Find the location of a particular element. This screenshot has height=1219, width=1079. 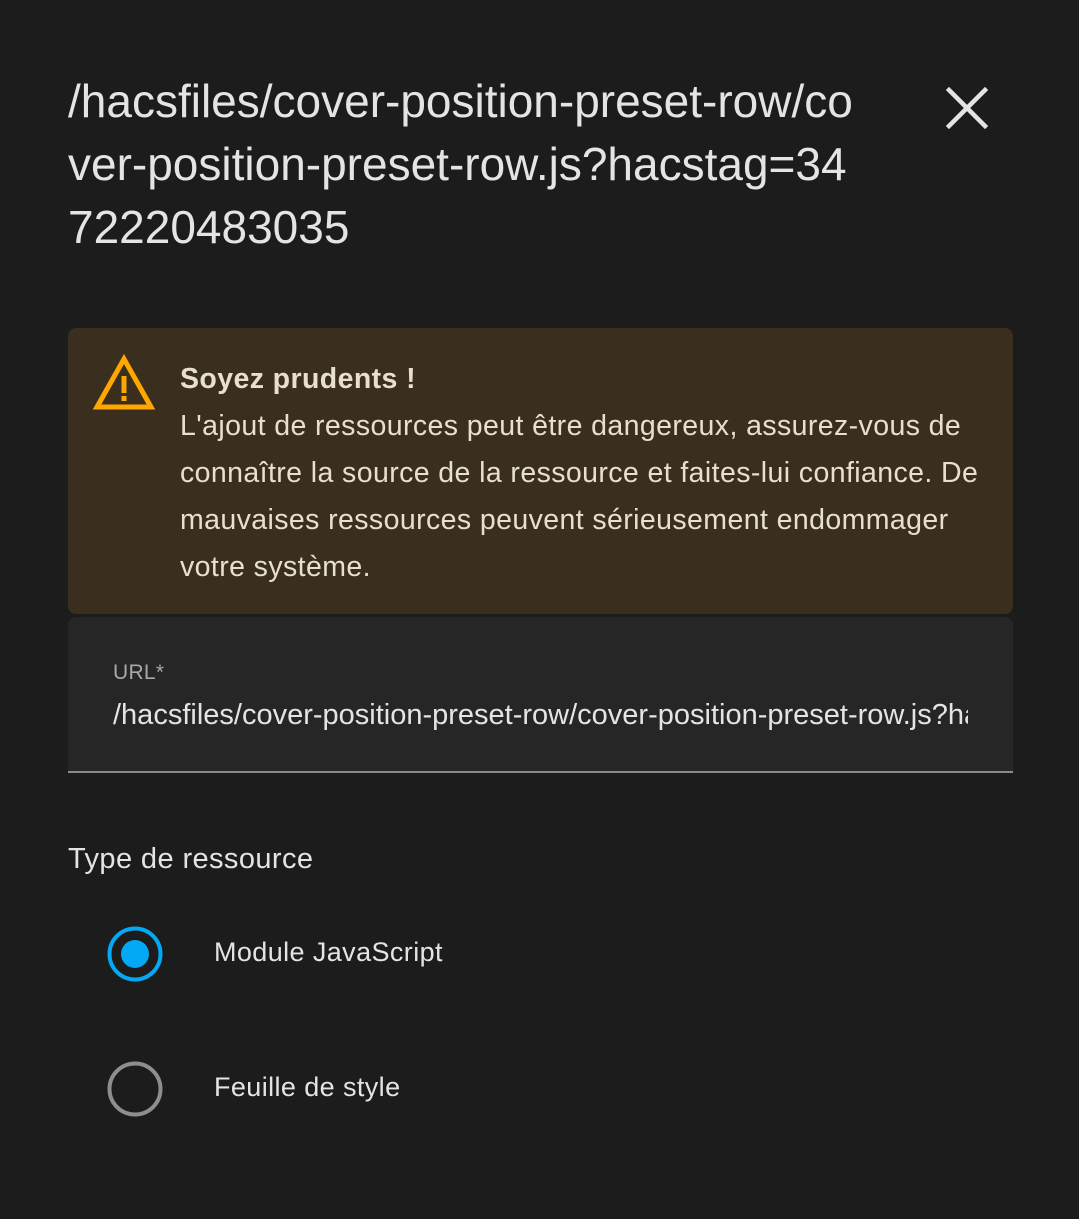

close-button is located at coordinates (967, 108).